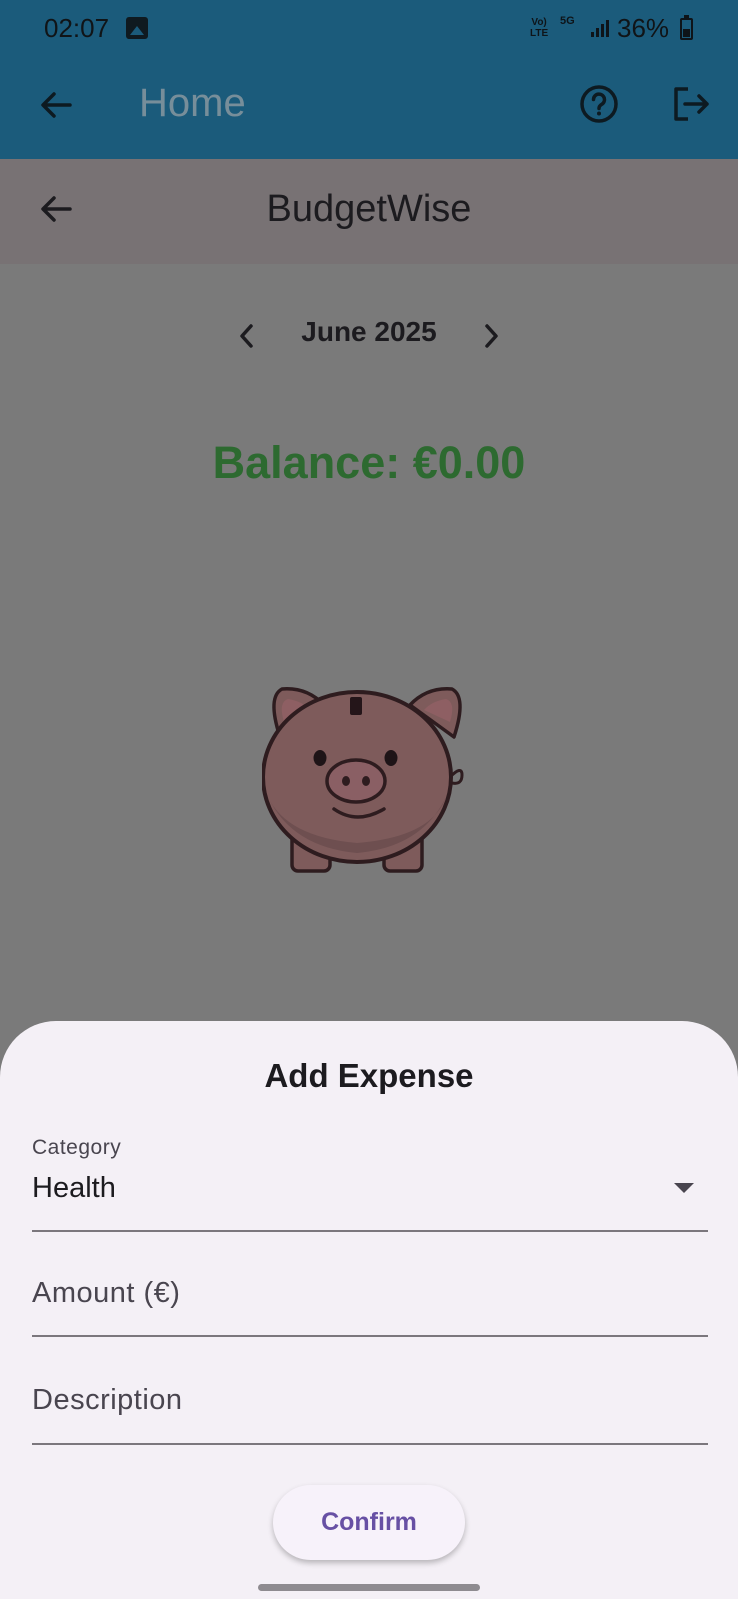 The width and height of the screenshot is (738, 1599). I want to click on help-circle-icon, so click(599, 104).